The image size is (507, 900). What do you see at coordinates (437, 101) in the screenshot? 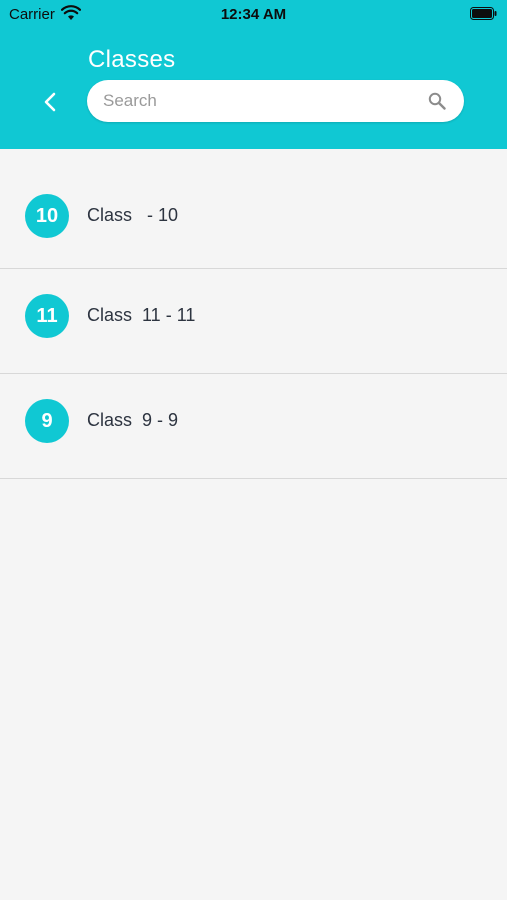
I see `search-icon` at bounding box center [437, 101].